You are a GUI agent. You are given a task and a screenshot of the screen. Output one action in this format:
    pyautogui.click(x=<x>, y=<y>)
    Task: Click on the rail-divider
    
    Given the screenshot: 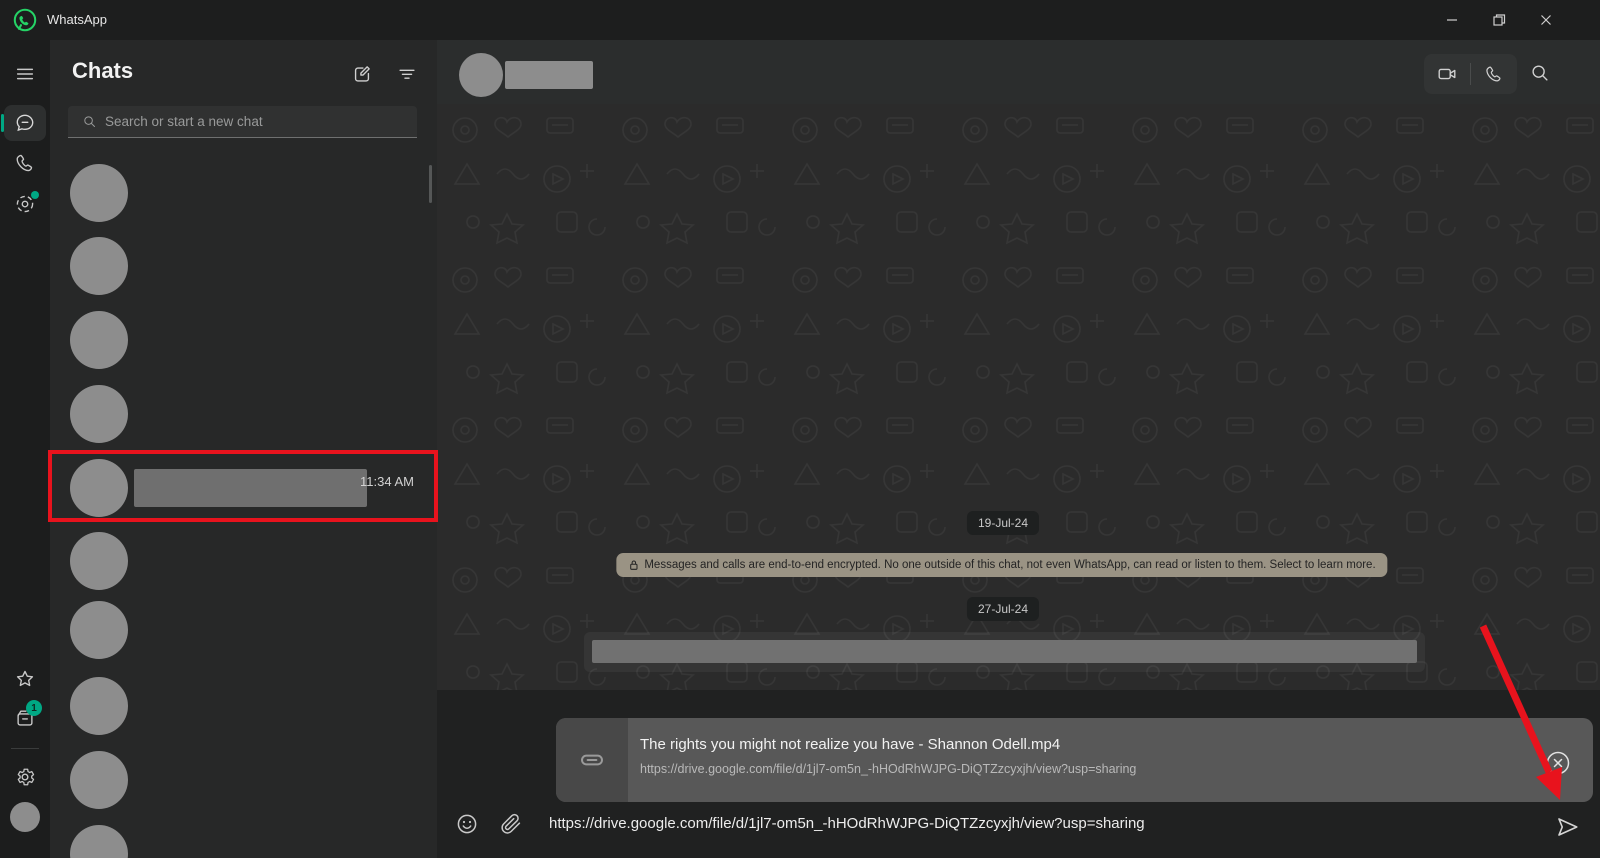 What is the action you would take?
    pyautogui.click(x=25, y=748)
    